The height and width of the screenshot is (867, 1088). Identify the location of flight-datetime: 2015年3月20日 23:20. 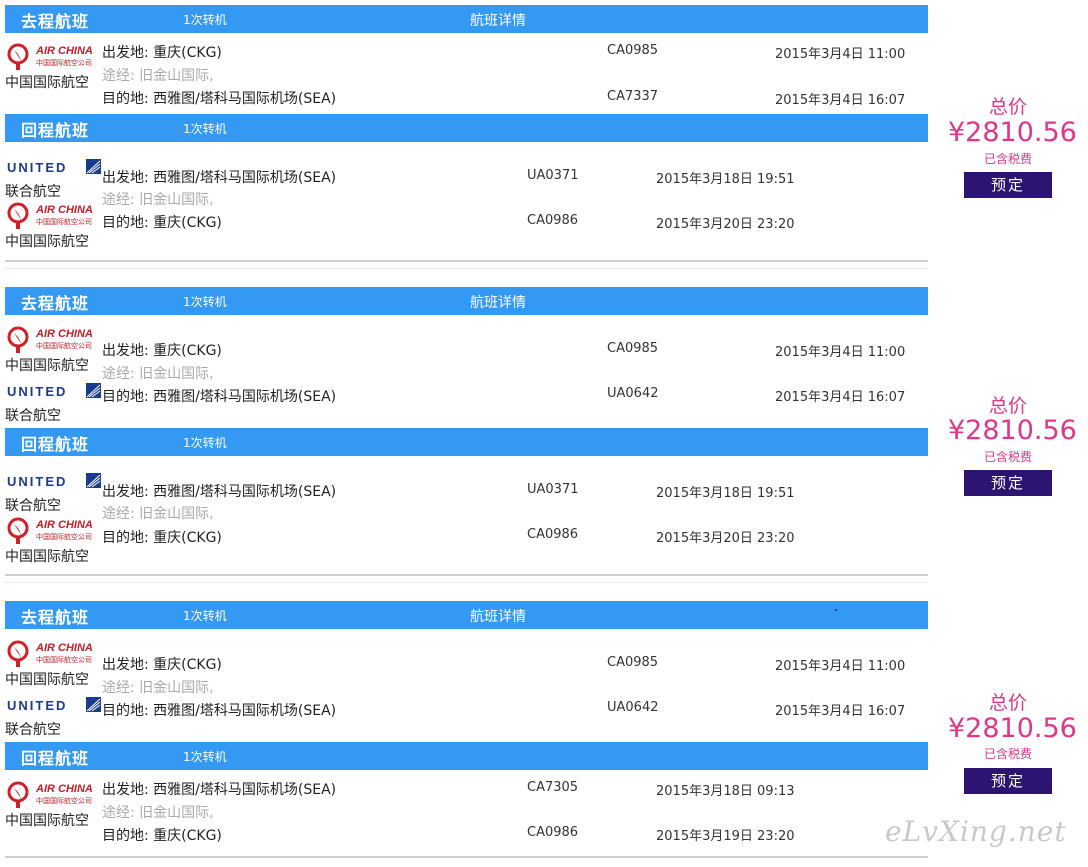
(725, 224).